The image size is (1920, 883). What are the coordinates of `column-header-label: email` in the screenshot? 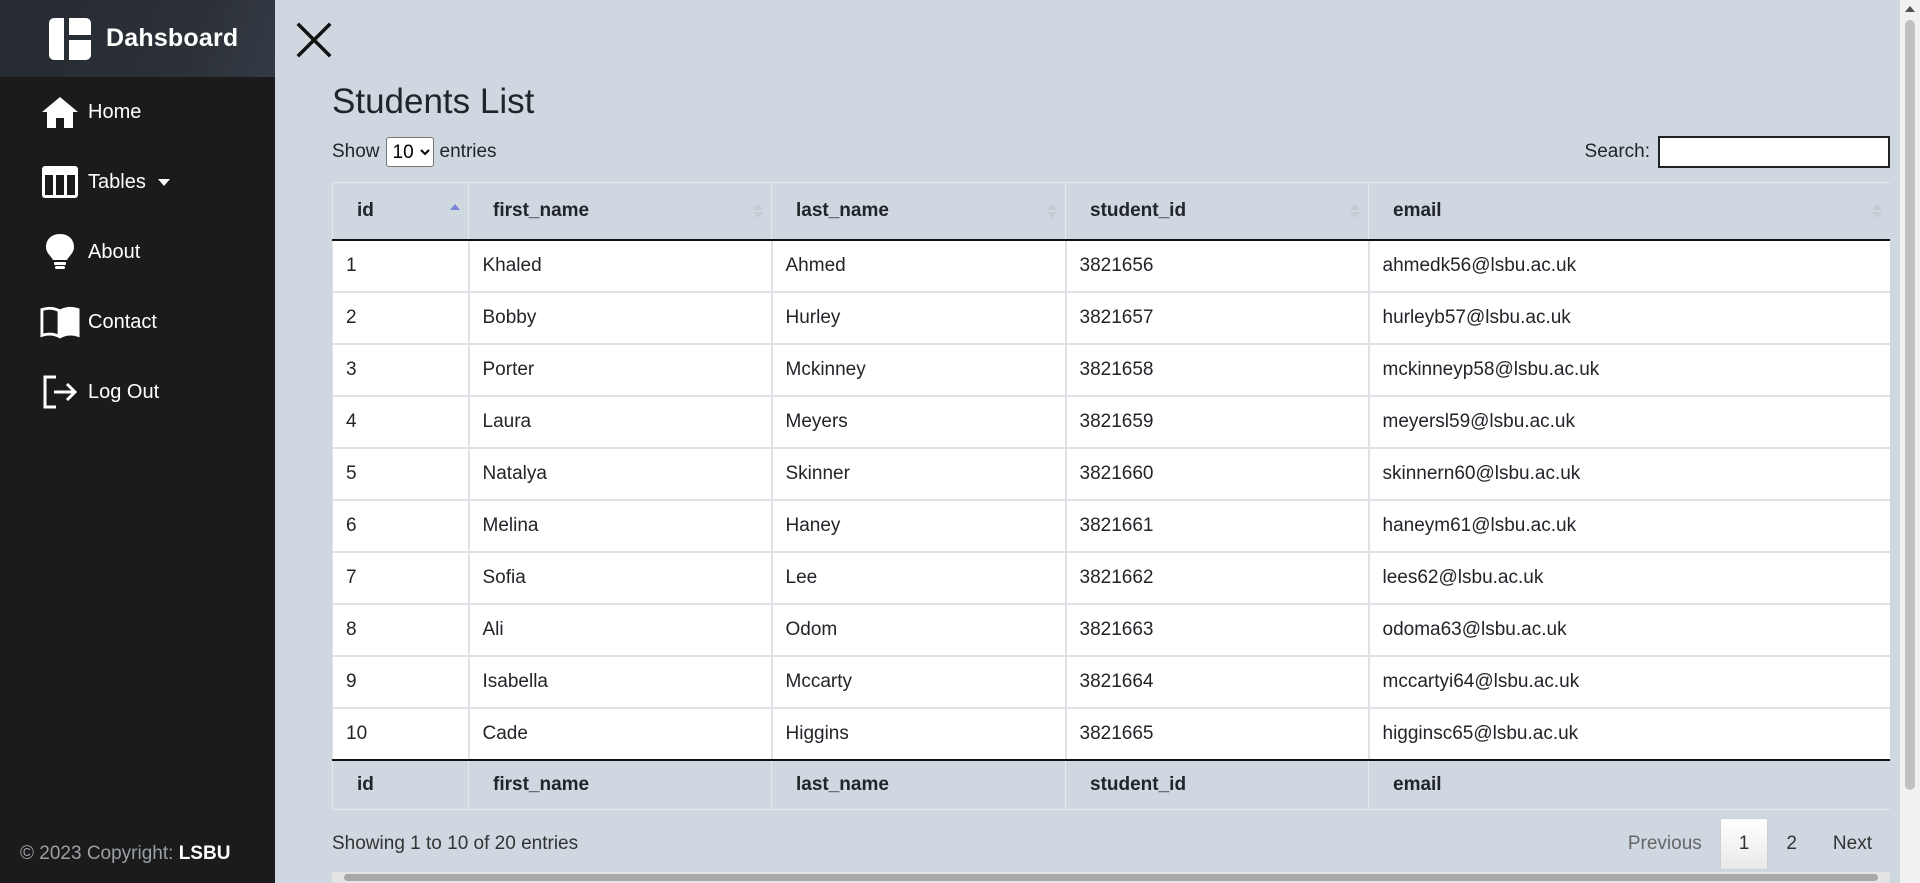 It's located at (1417, 210).